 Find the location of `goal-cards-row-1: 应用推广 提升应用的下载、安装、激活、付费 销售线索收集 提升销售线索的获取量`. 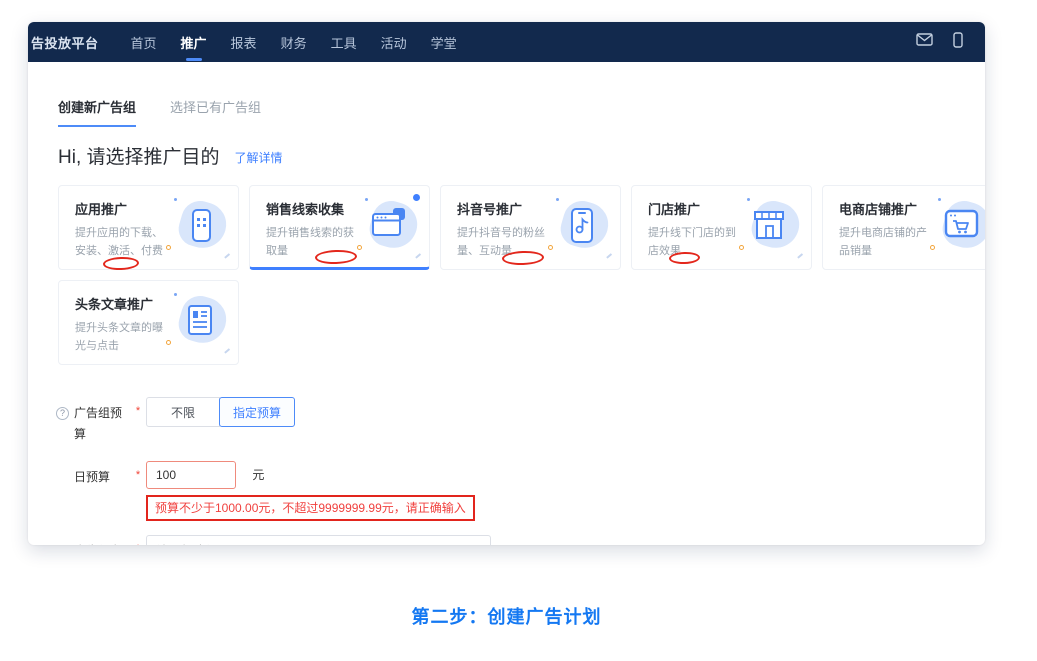

goal-cards-row-1: 应用推广 提升应用的下载、安装、激活、付费 销售线索收集 提升销售线索的获取量 is located at coordinates (521, 227).